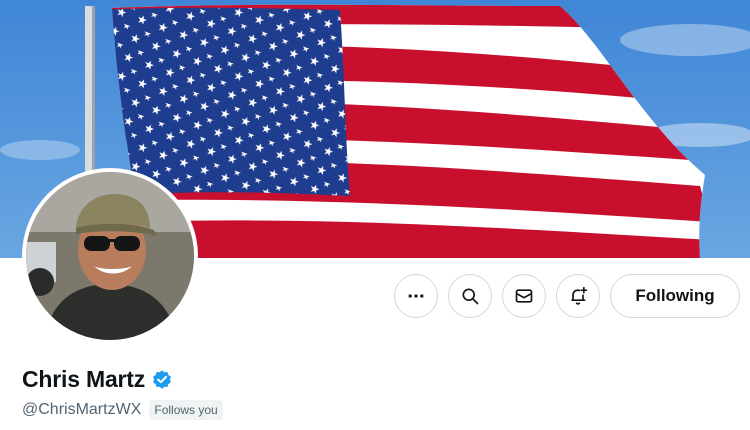  I want to click on envelope-icon, so click(524, 296).